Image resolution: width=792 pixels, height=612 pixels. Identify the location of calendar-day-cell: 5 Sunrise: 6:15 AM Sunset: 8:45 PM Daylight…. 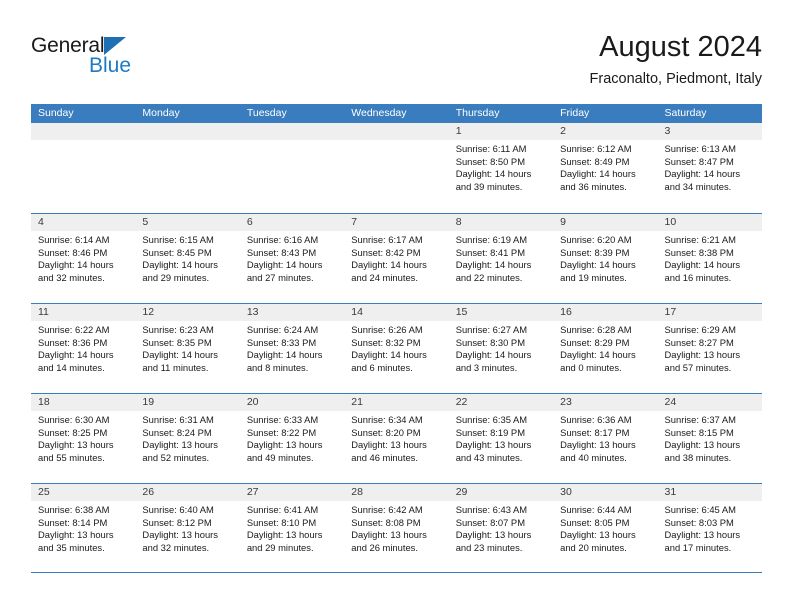
(187, 258).